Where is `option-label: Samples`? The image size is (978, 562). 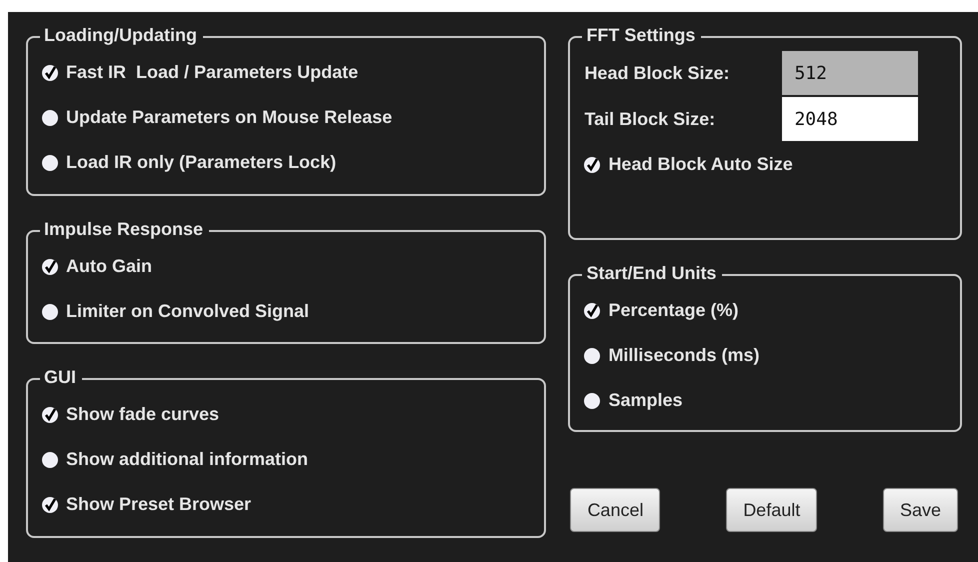
option-label: Samples is located at coordinates (645, 400).